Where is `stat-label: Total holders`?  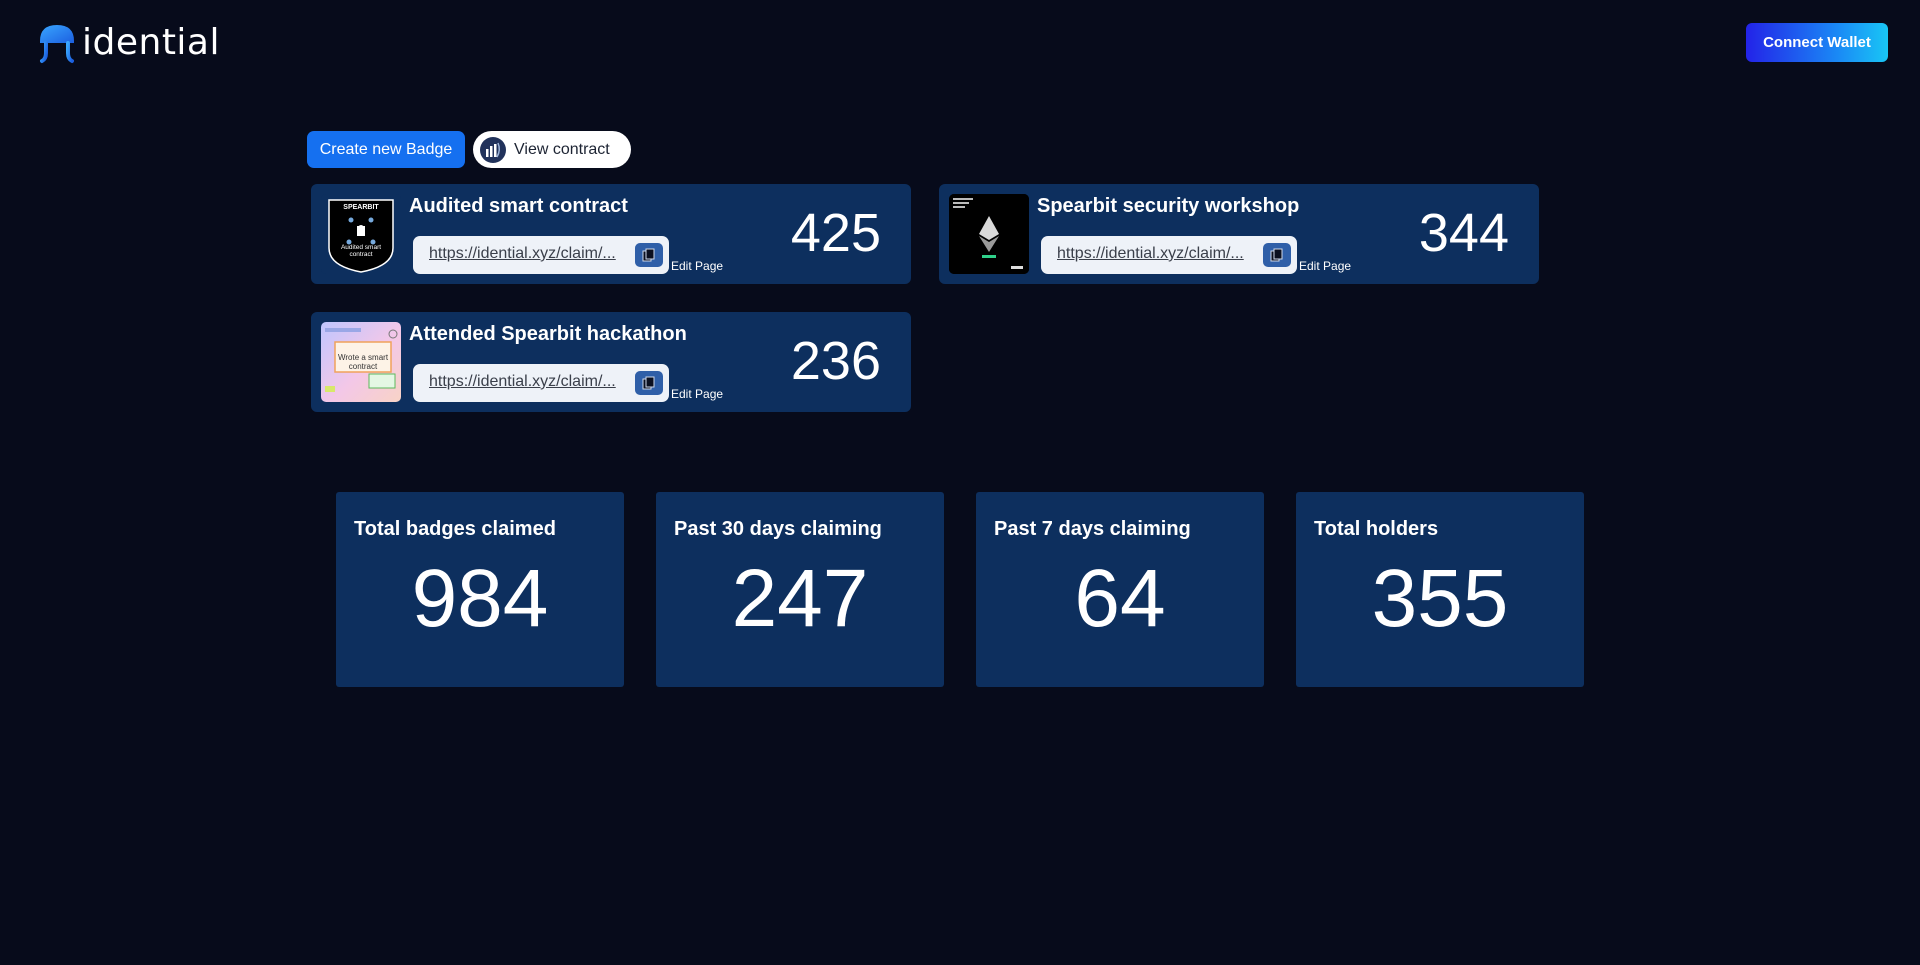
stat-label: Total holders is located at coordinates (1376, 529).